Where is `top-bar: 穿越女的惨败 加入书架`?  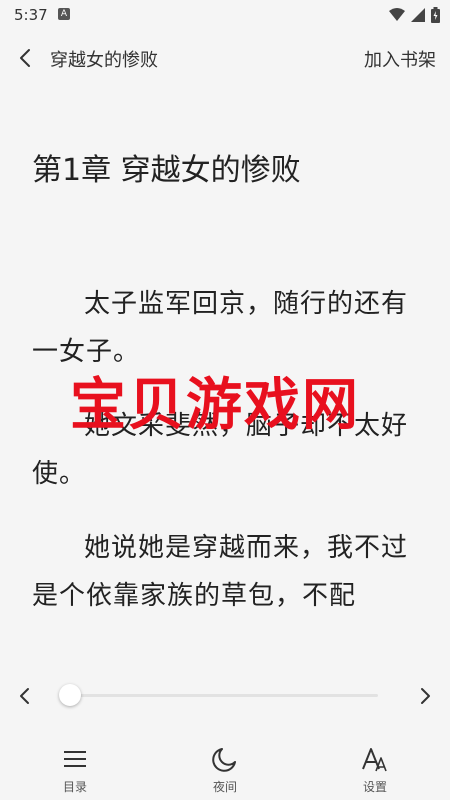
top-bar: 穿越女的惨败 加入书架 is located at coordinates (225, 58).